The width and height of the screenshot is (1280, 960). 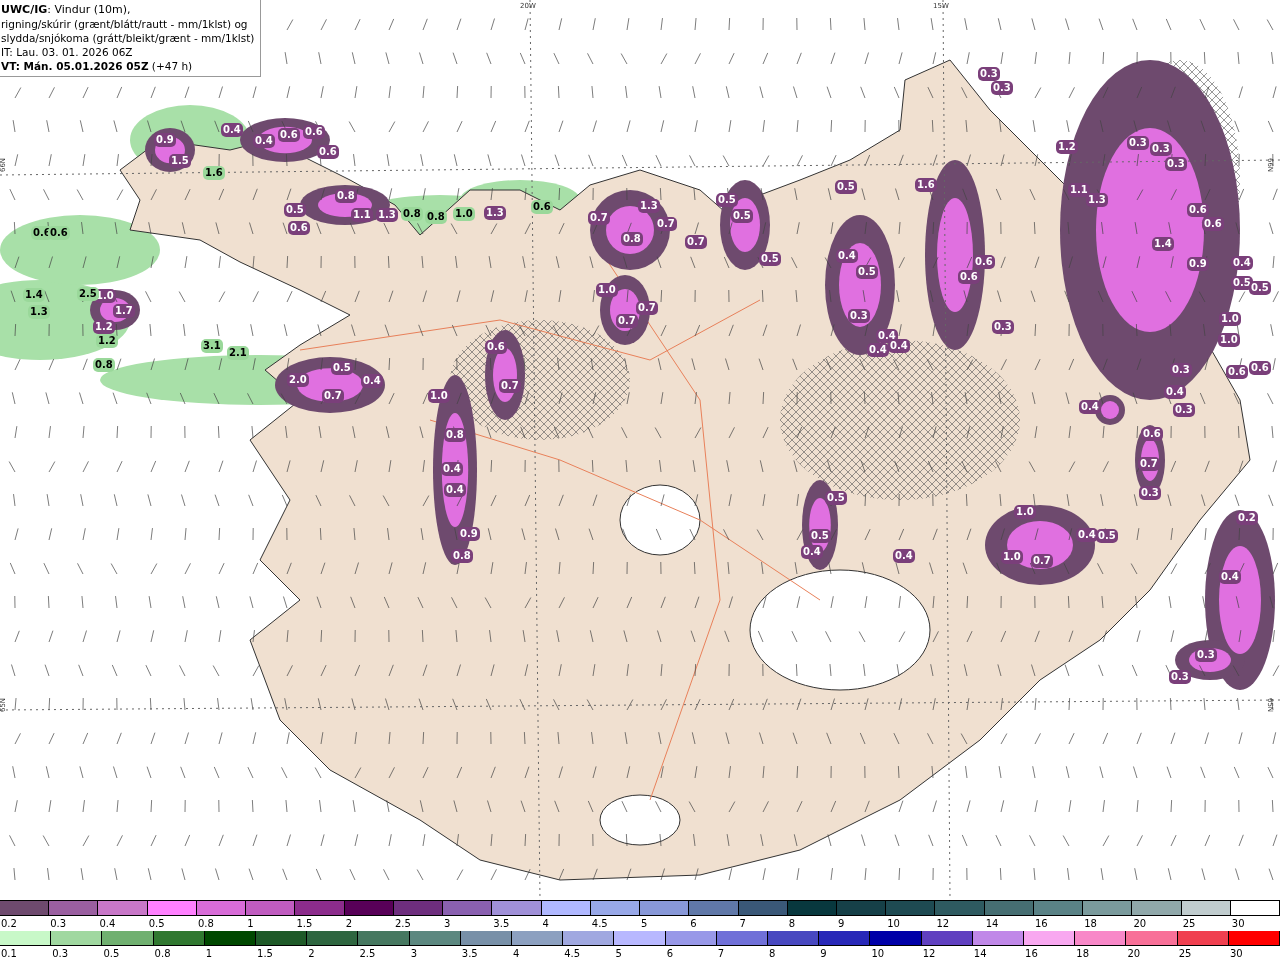 I want to click on scale-label: 0.8, so click(x=162, y=953).